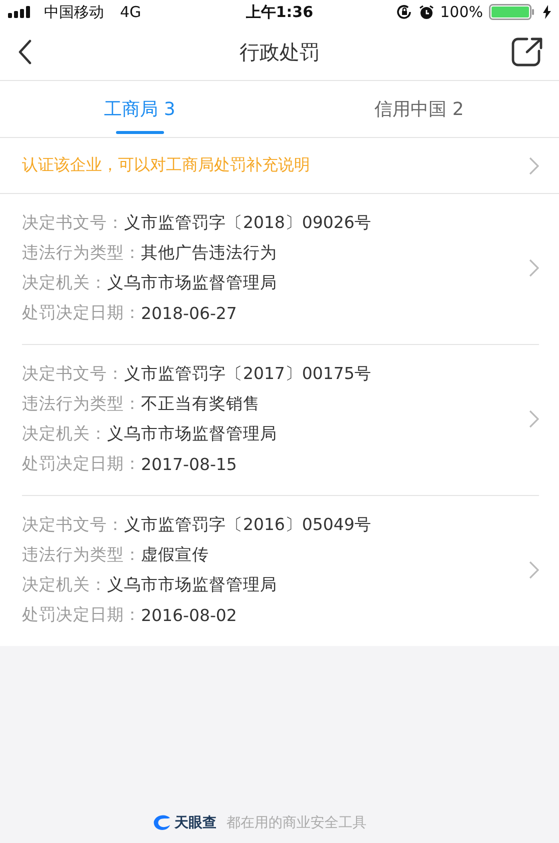 The width and height of the screenshot is (559, 843). Describe the element at coordinates (419, 109) in the screenshot. I see `tab: 信用中国 2` at that location.